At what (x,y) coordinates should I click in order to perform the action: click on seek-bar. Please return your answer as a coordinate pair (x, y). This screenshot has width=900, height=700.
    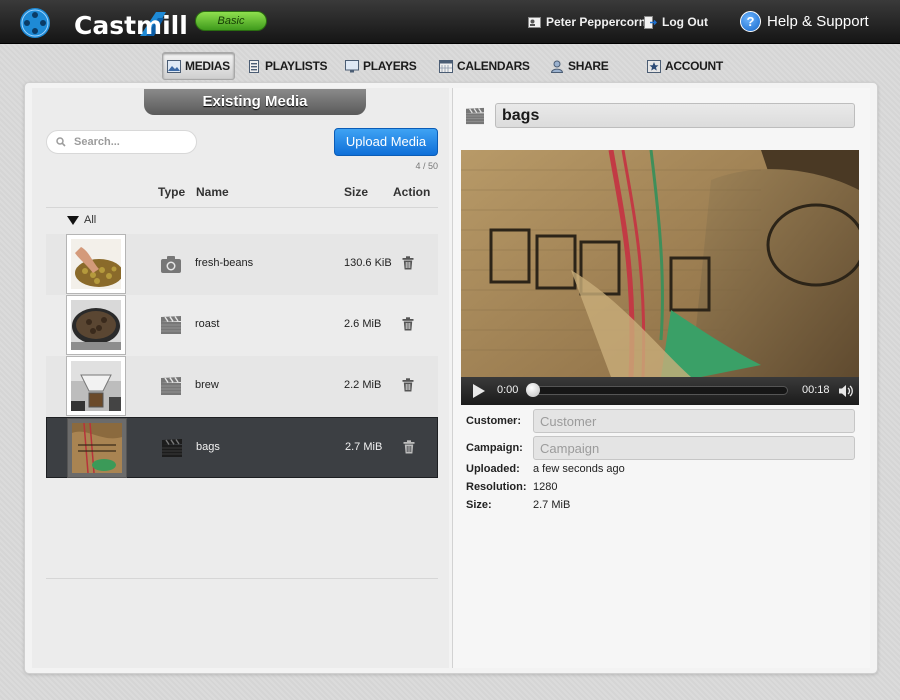
    Looking at the image, I should click on (660, 390).